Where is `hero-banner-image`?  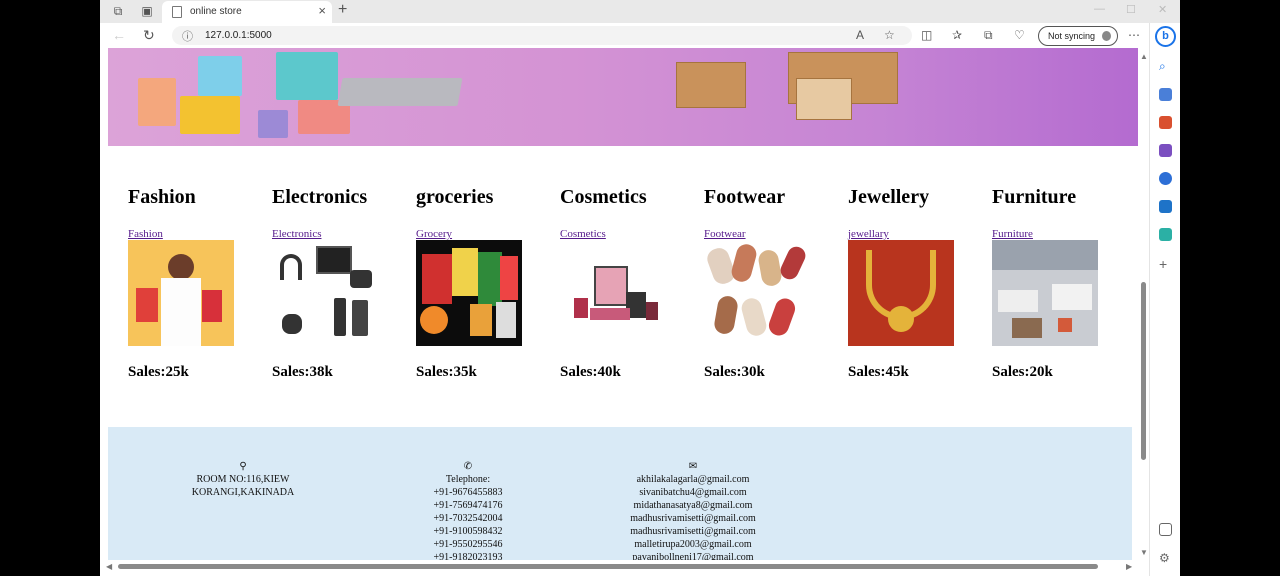
hero-banner-image is located at coordinates (623, 97).